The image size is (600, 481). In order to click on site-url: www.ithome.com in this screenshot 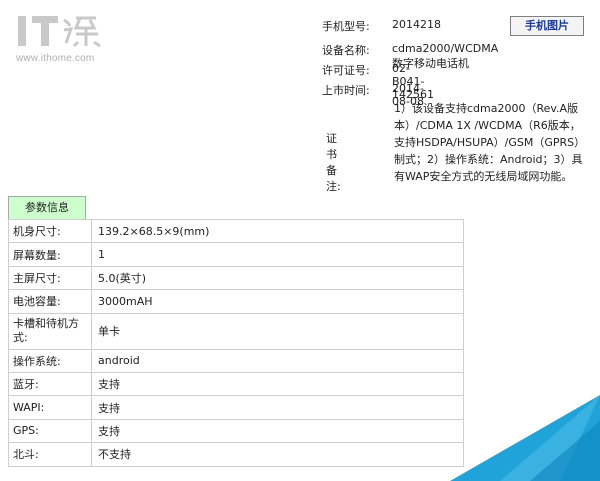, I will do `click(55, 58)`.